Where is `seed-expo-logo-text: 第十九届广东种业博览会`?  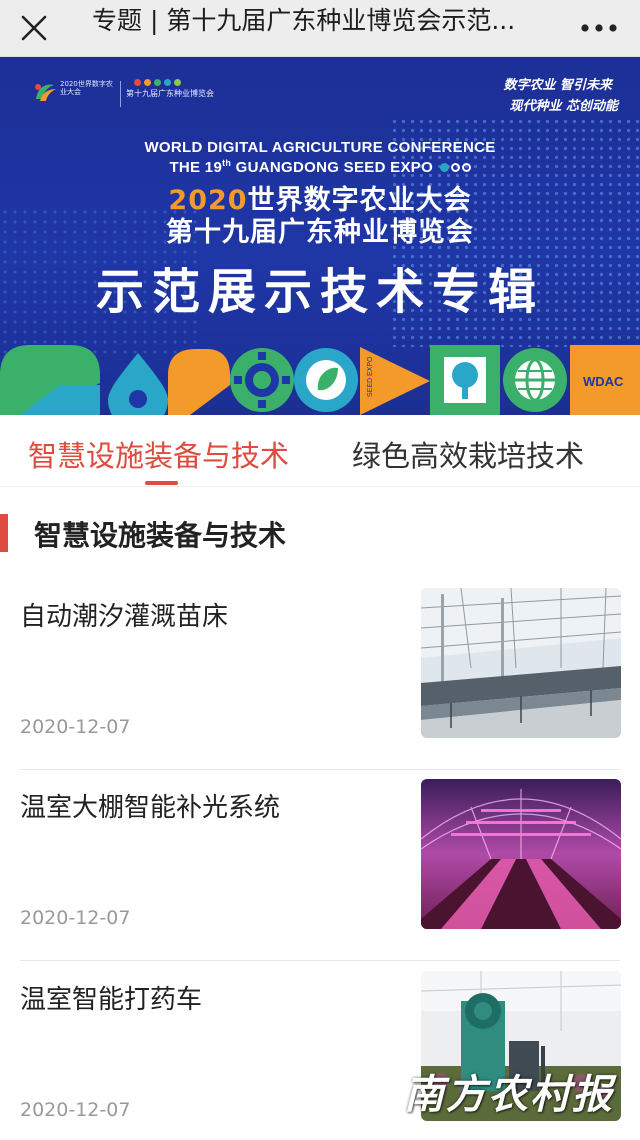
seed-expo-logo-text: 第十九届广东种业博览会 is located at coordinates (170, 93).